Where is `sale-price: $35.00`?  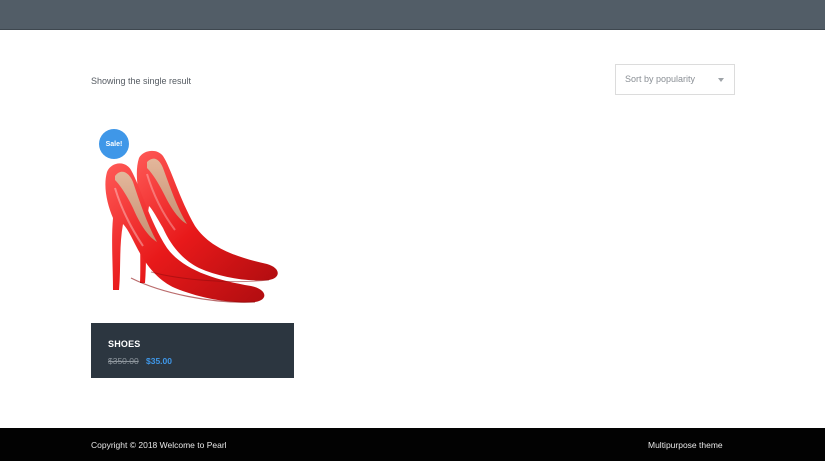 sale-price: $35.00 is located at coordinates (159, 361).